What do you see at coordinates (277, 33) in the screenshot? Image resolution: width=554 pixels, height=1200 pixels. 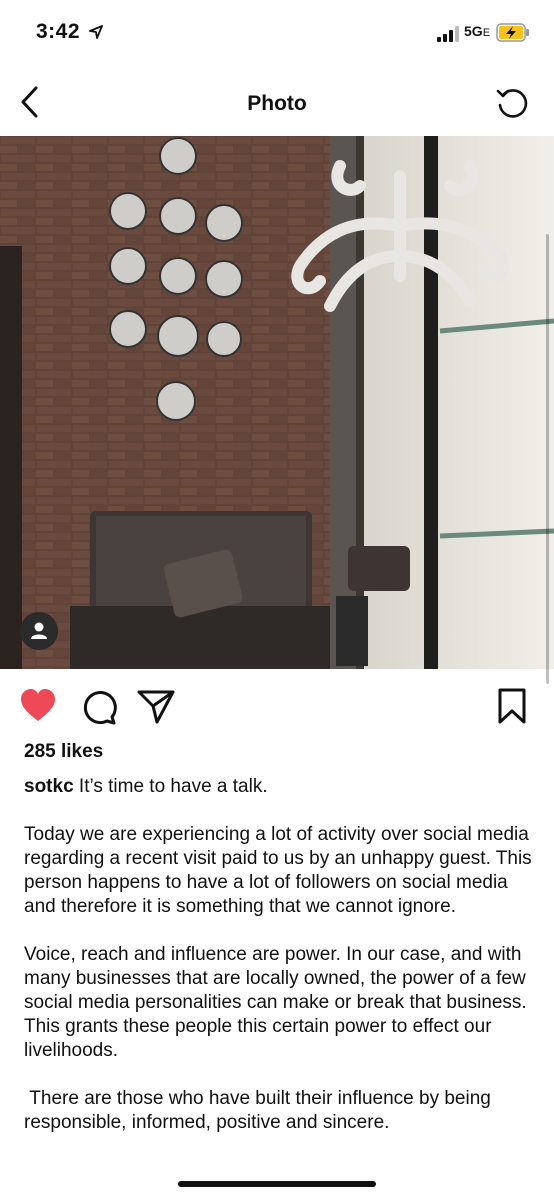 I see `status-bar: 3:42 5GE` at bounding box center [277, 33].